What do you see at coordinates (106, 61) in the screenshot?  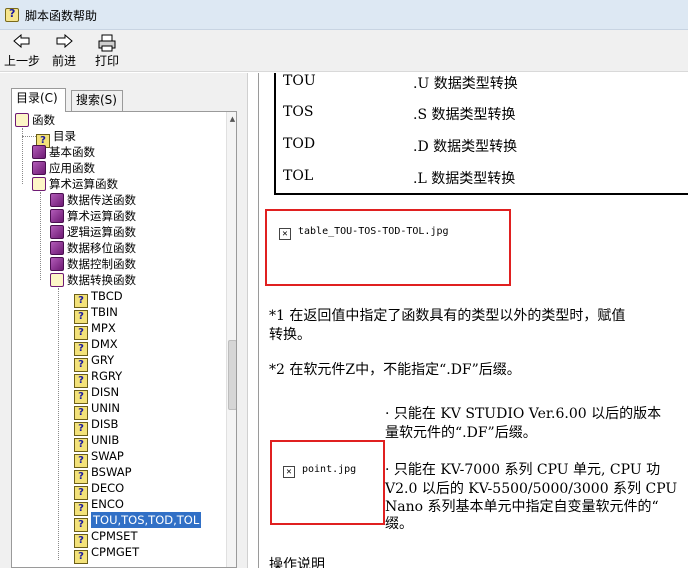 I see `print-label: 打印` at bounding box center [106, 61].